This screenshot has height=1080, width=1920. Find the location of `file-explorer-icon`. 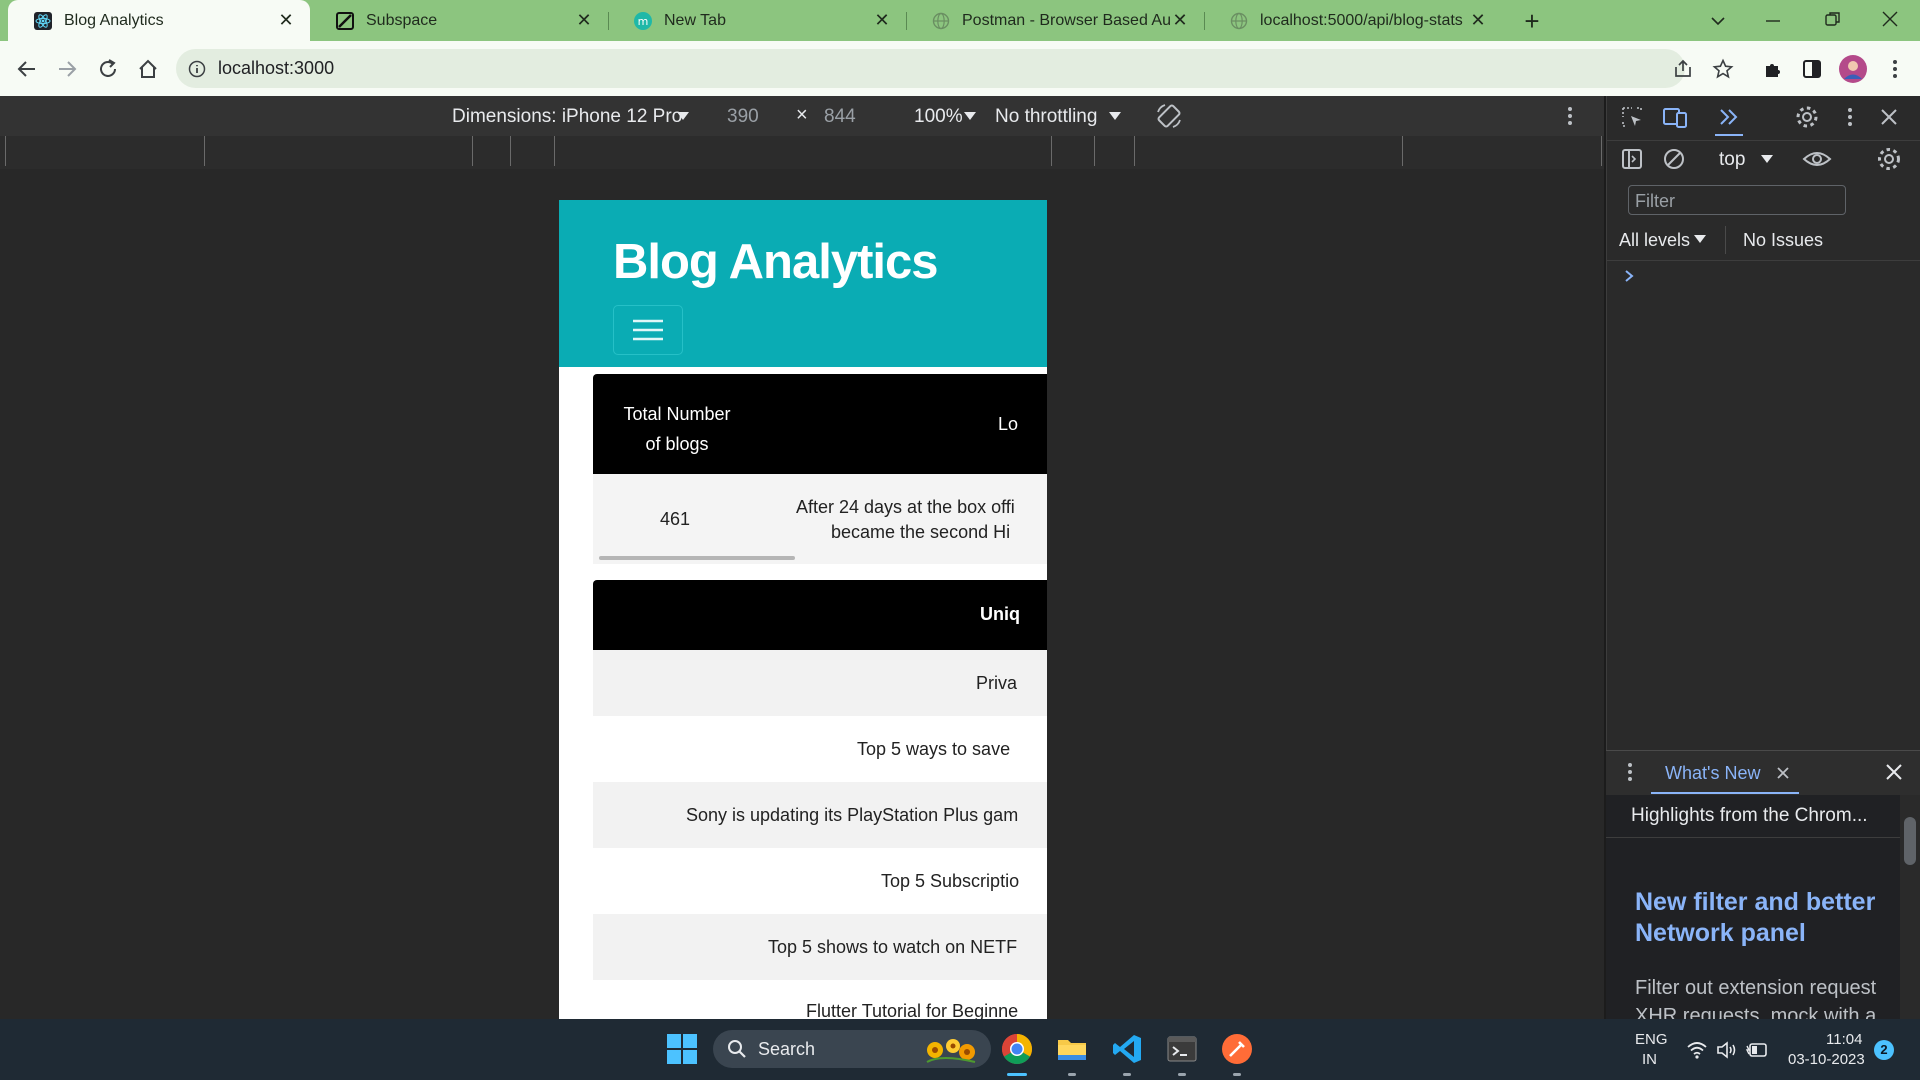

file-explorer-icon is located at coordinates (1072, 1049).